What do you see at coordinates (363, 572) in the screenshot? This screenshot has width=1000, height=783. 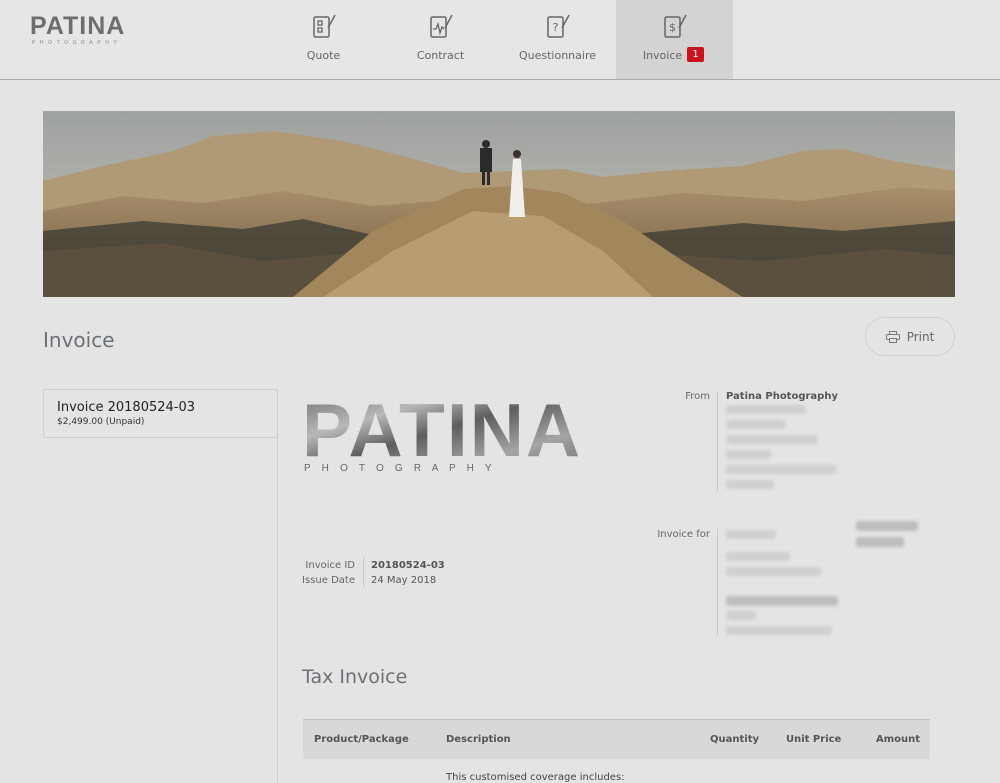 I see `meta-divider` at bounding box center [363, 572].